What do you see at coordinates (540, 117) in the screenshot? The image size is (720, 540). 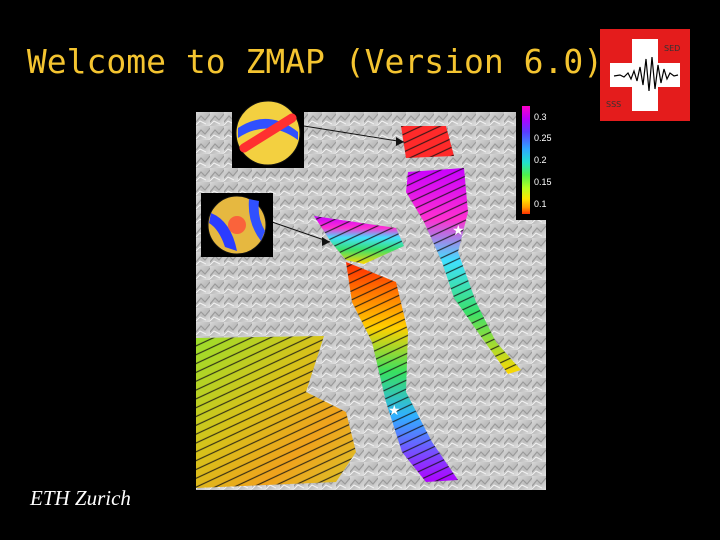 I see `colorbar-tick: 0.3` at bounding box center [540, 117].